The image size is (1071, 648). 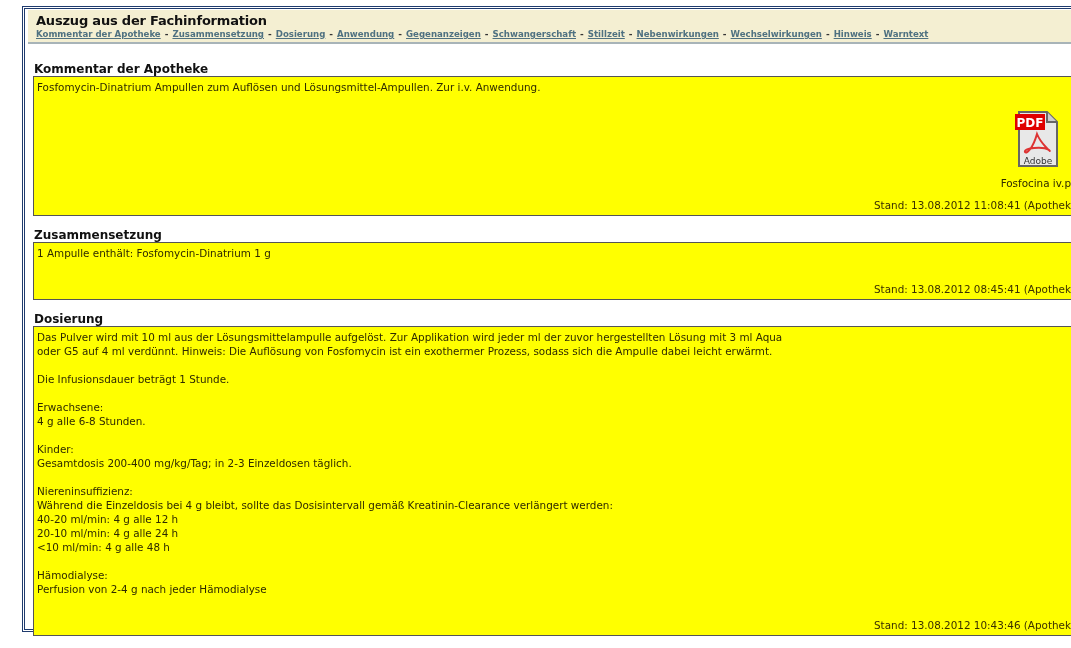 I want to click on section-link: Zusammensetzung, so click(x=218, y=34).